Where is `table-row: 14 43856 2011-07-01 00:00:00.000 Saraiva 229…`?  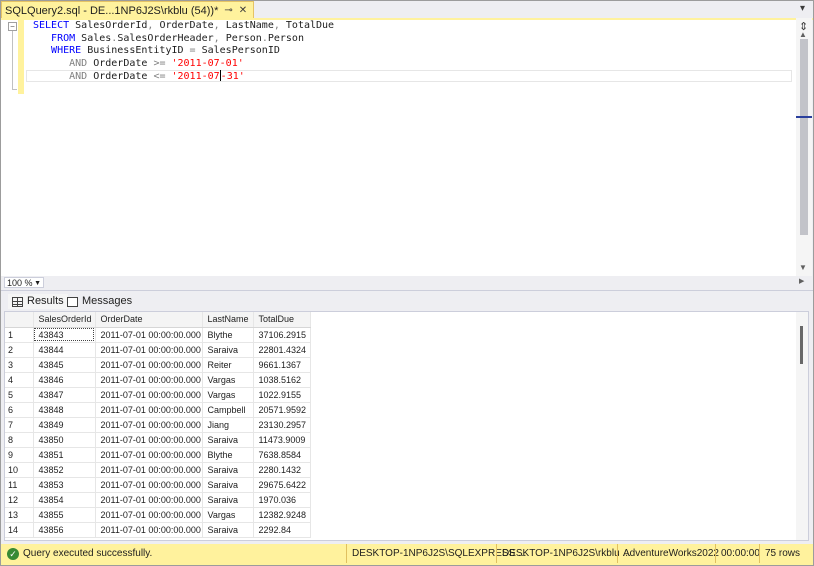
table-row: 14 43856 2011-07-01 00:00:00.000 Saraiva 229… is located at coordinates (158, 530).